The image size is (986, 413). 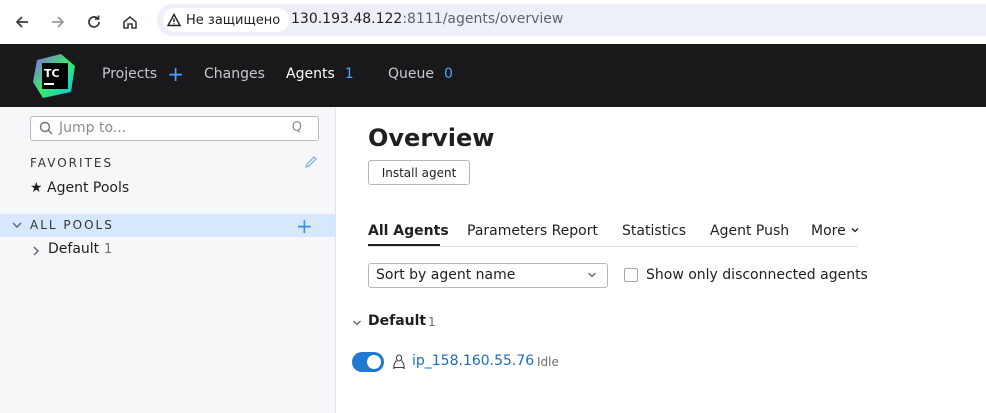 What do you see at coordinates (88, 188) in the screenshot?
I see `favorite-item-label: Agent Pools` at bounding box center [88, 188].